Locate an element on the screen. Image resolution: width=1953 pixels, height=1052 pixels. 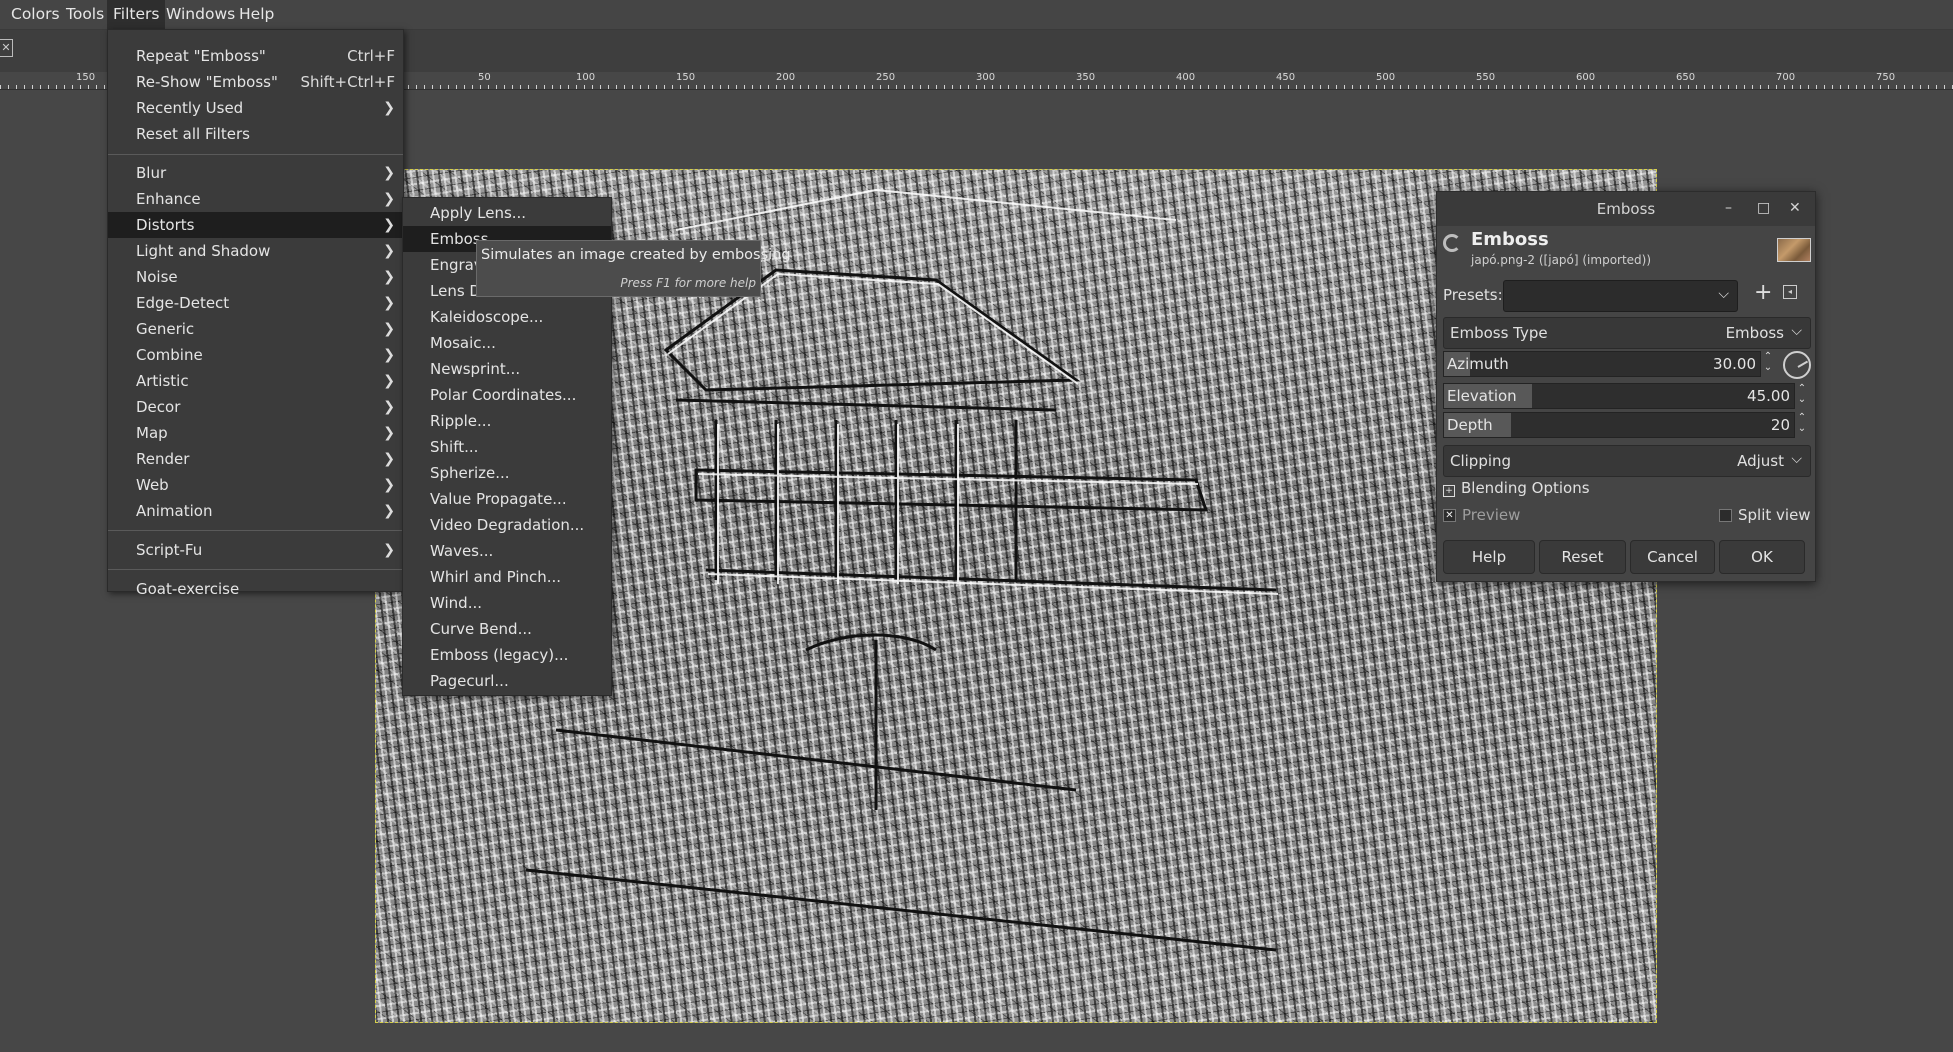
clipping-combo: Clipping Adjust ⌵ is located at coordinates (1627, 461).